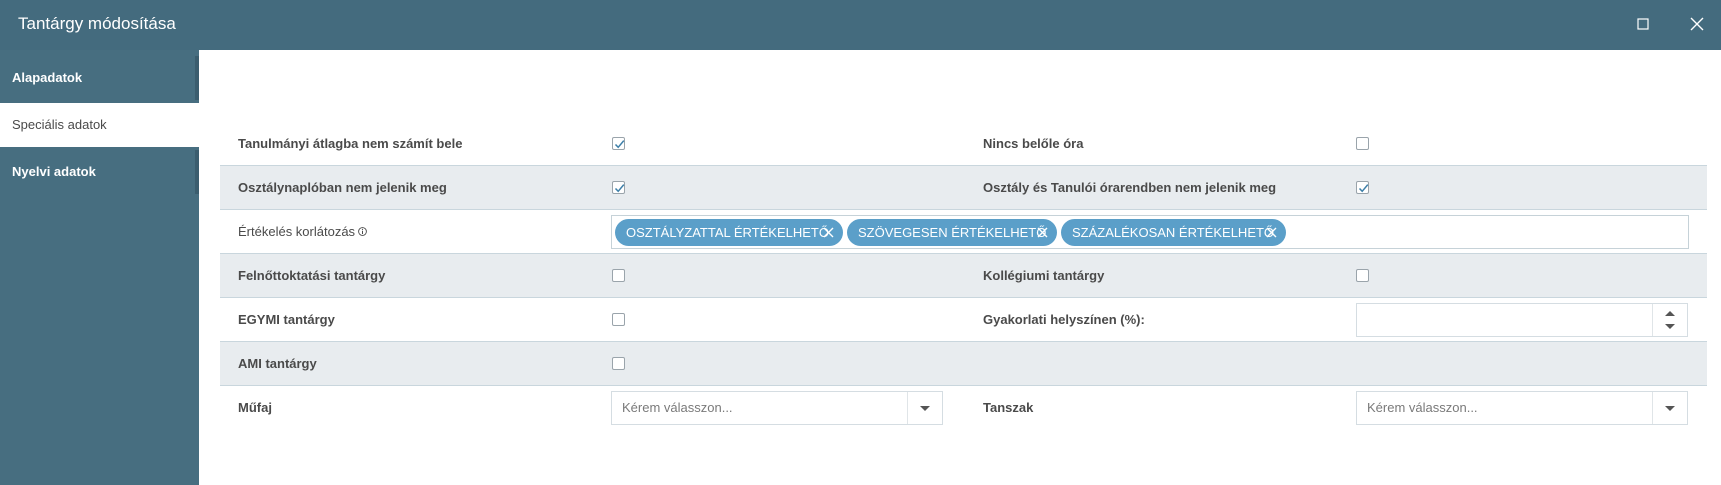 This screenshot has height=485, width=1721. Describe the element at coordinates (362, 231) in the screenshot. I see `info-icon` at that location.